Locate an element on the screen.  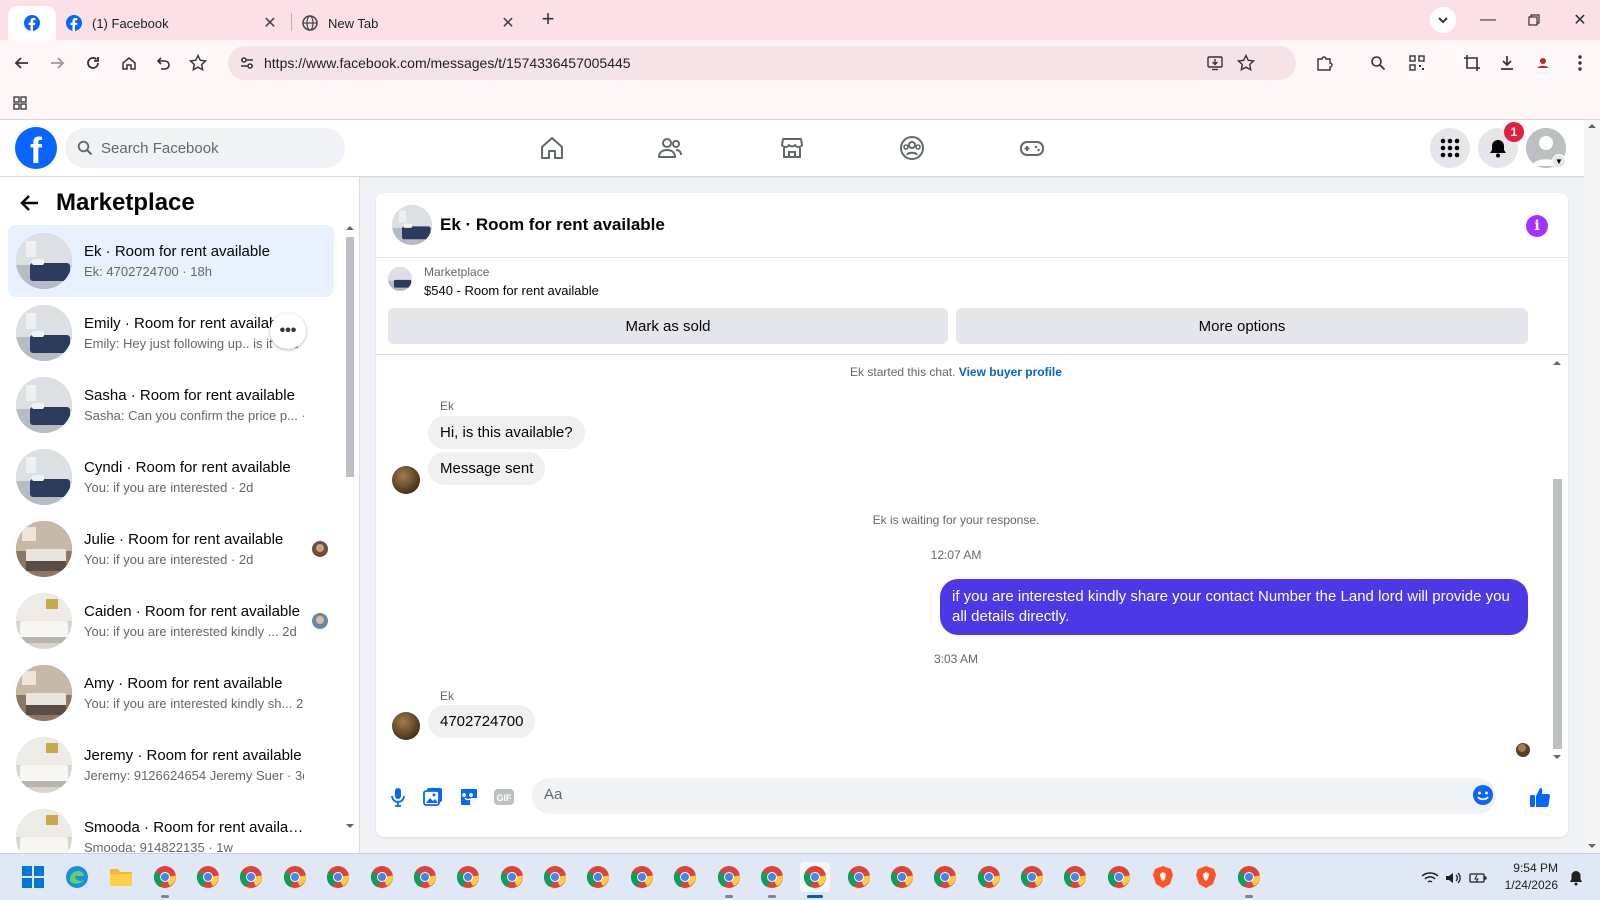
taskbar-chrome-active is located at coordinates (815, 880).